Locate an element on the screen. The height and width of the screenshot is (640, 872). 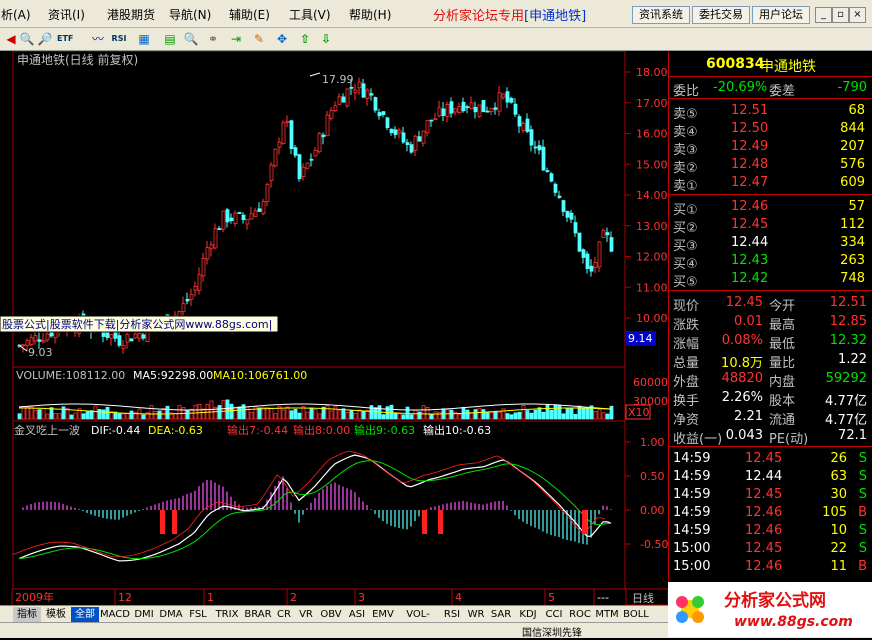
stat-label: 换手 is located at coordinates (686, 401).